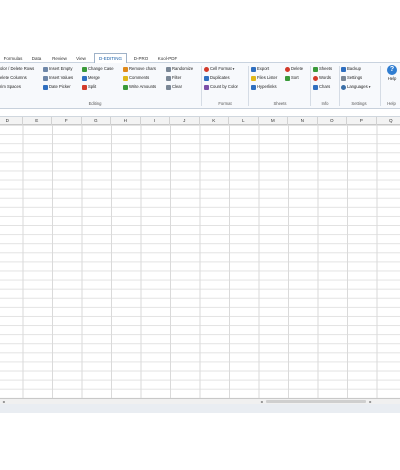 The height and width of the screenshot is (470, 400). Describe the element at coordinates (325, 103) in the screenshot. I see `group-label-info: Info` at that location.